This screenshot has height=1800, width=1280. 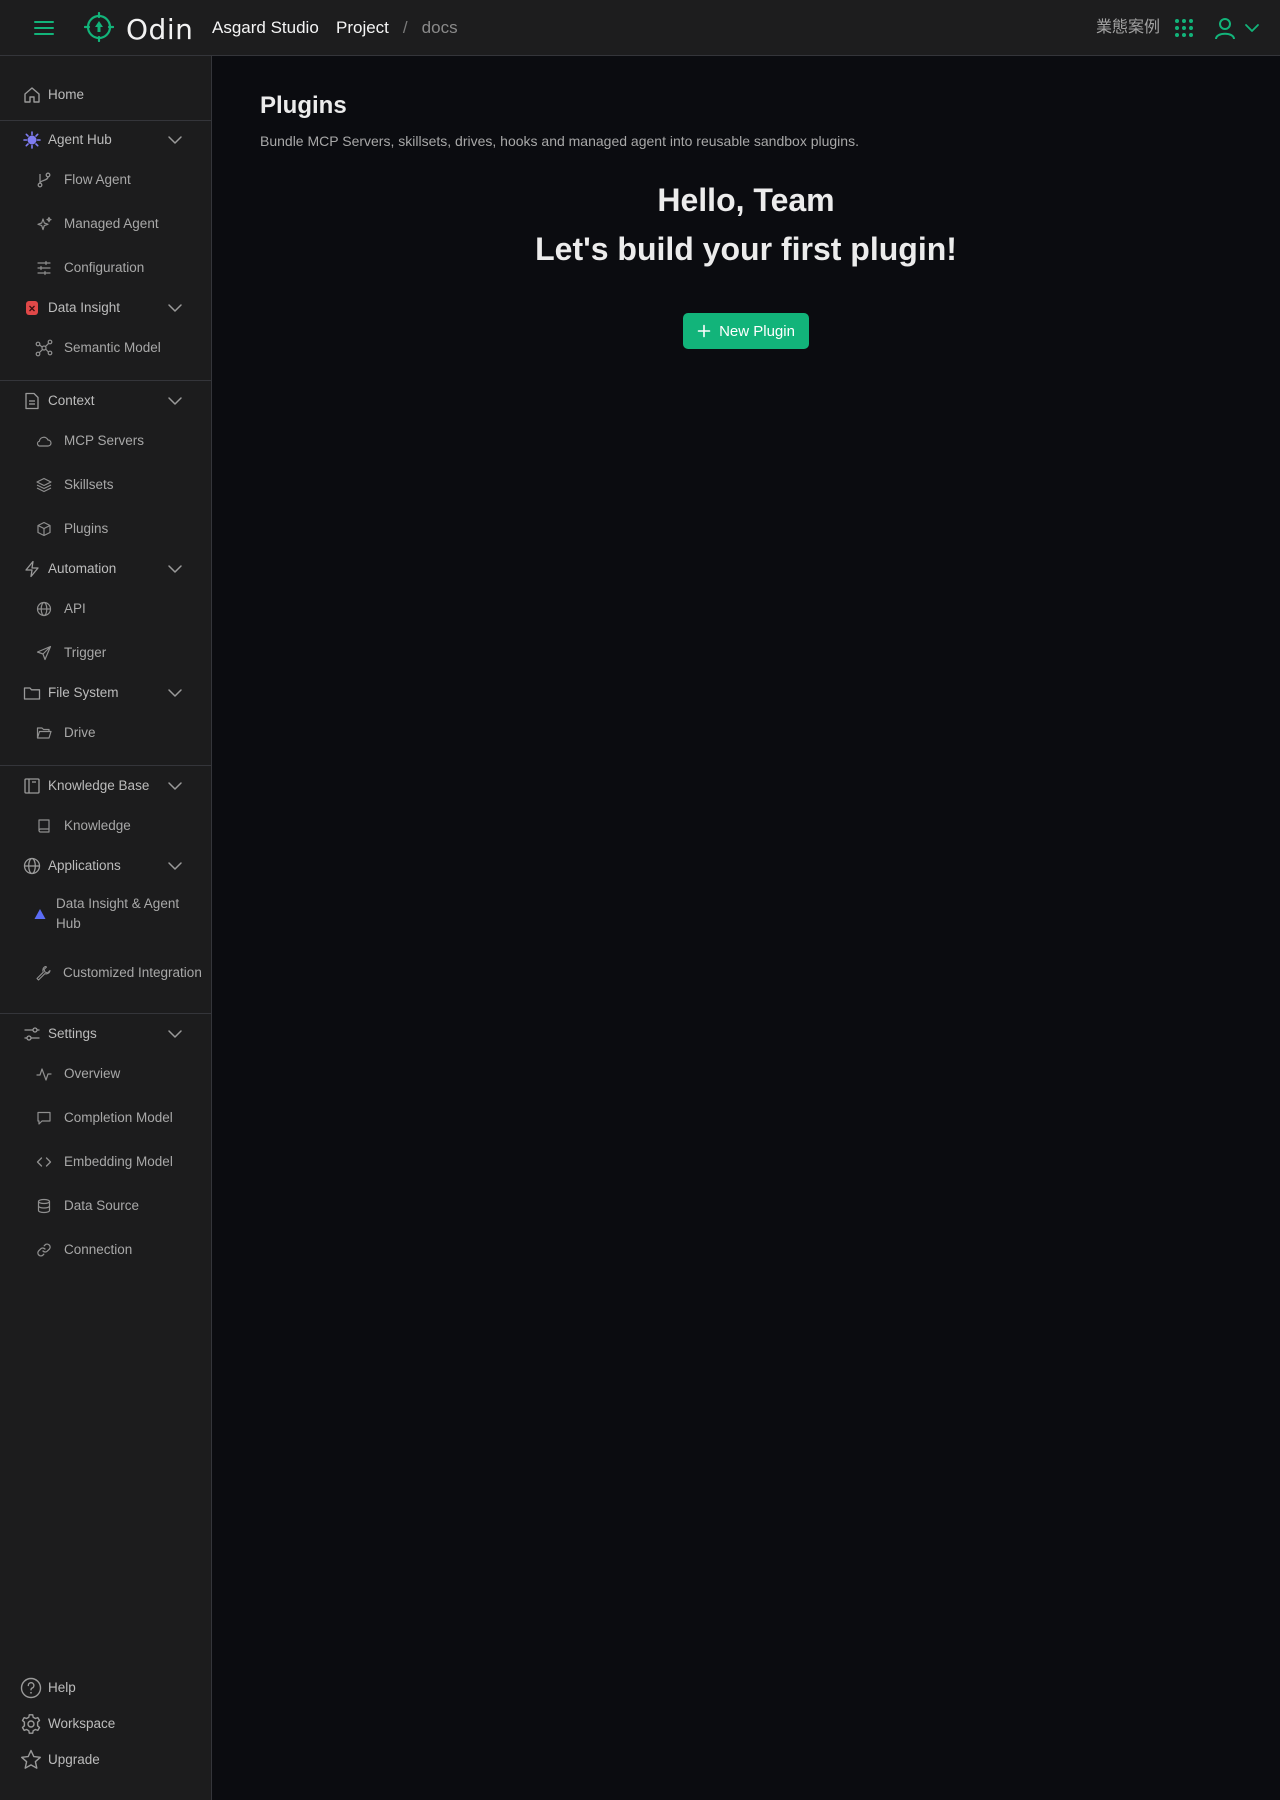 What do you see at coordinates (112, 347) in the screenshot?
I see `sidebar-item-label: Semantic Model` at bounding box center [112, 347].